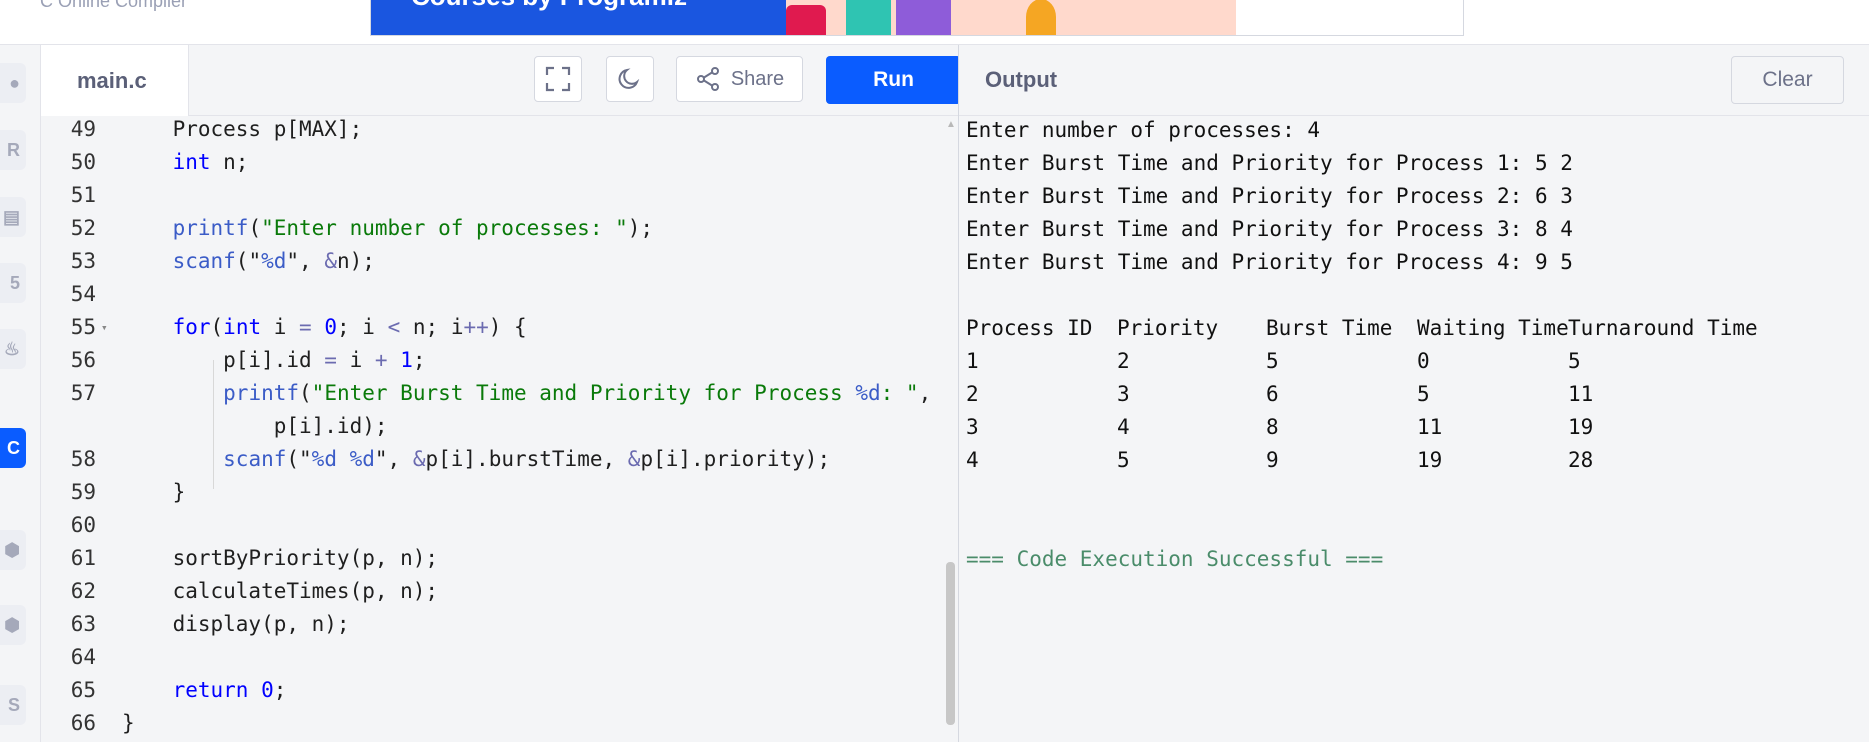  I want to click on line-number: 49, so click(83, 129).